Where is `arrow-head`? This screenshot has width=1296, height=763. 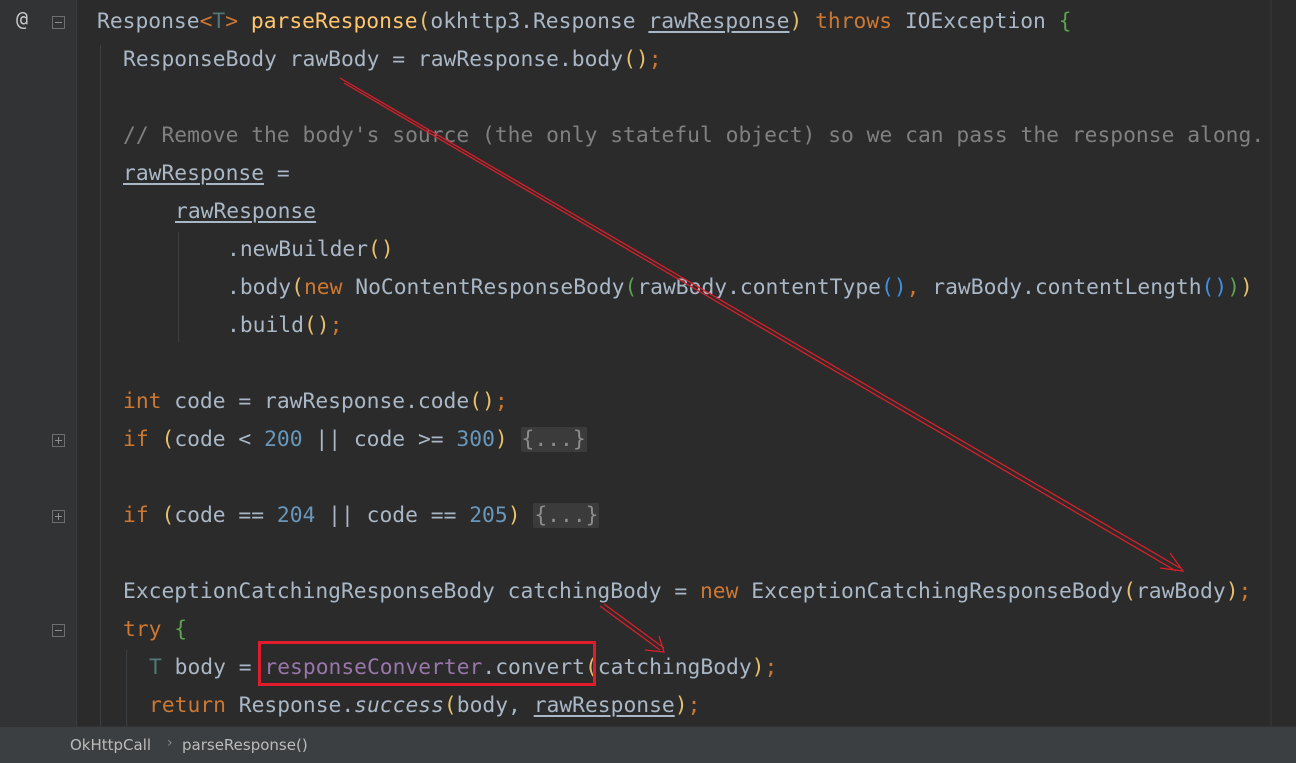 arrow-head is located at coordinates (654, 644).